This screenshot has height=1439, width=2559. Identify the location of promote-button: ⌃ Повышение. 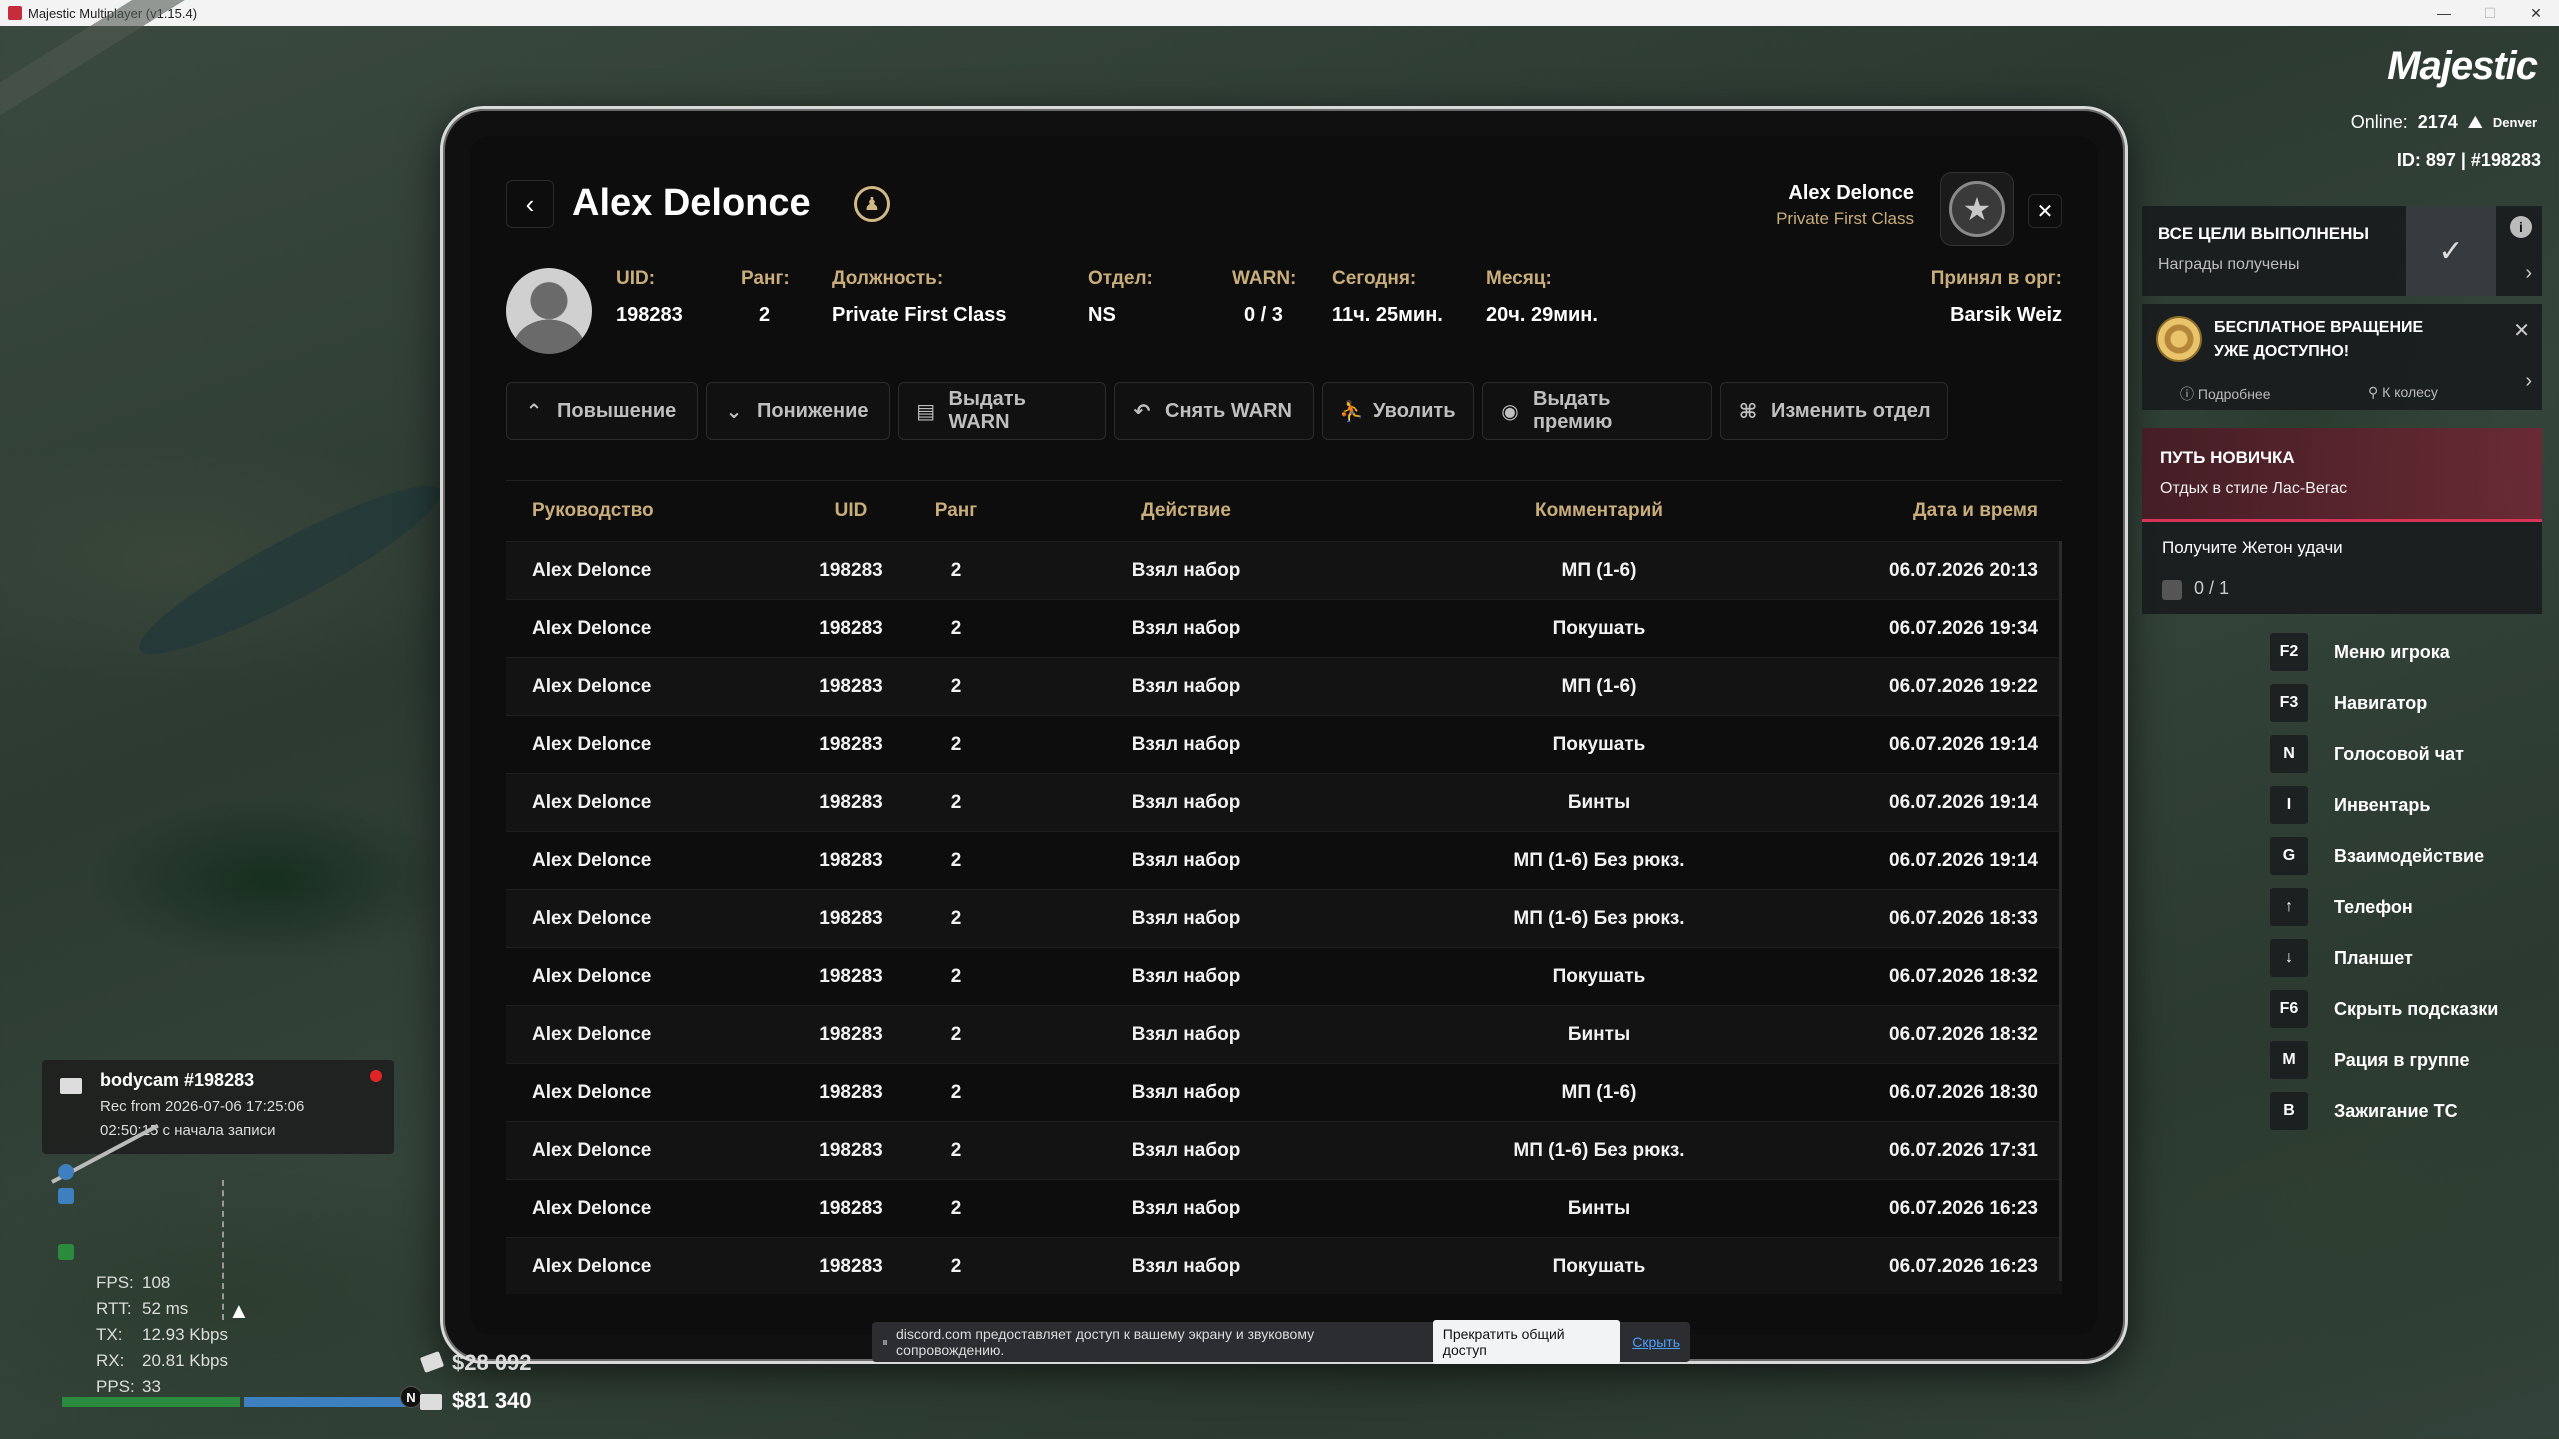
(602, 411).